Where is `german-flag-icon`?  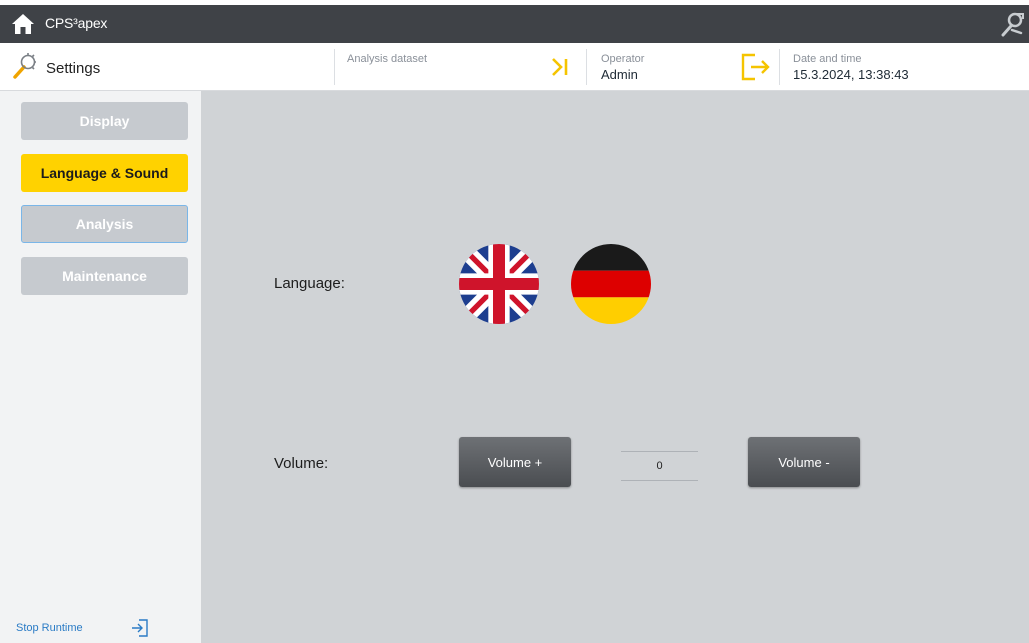 german-flag-icon is located at coordinates (611, 284).